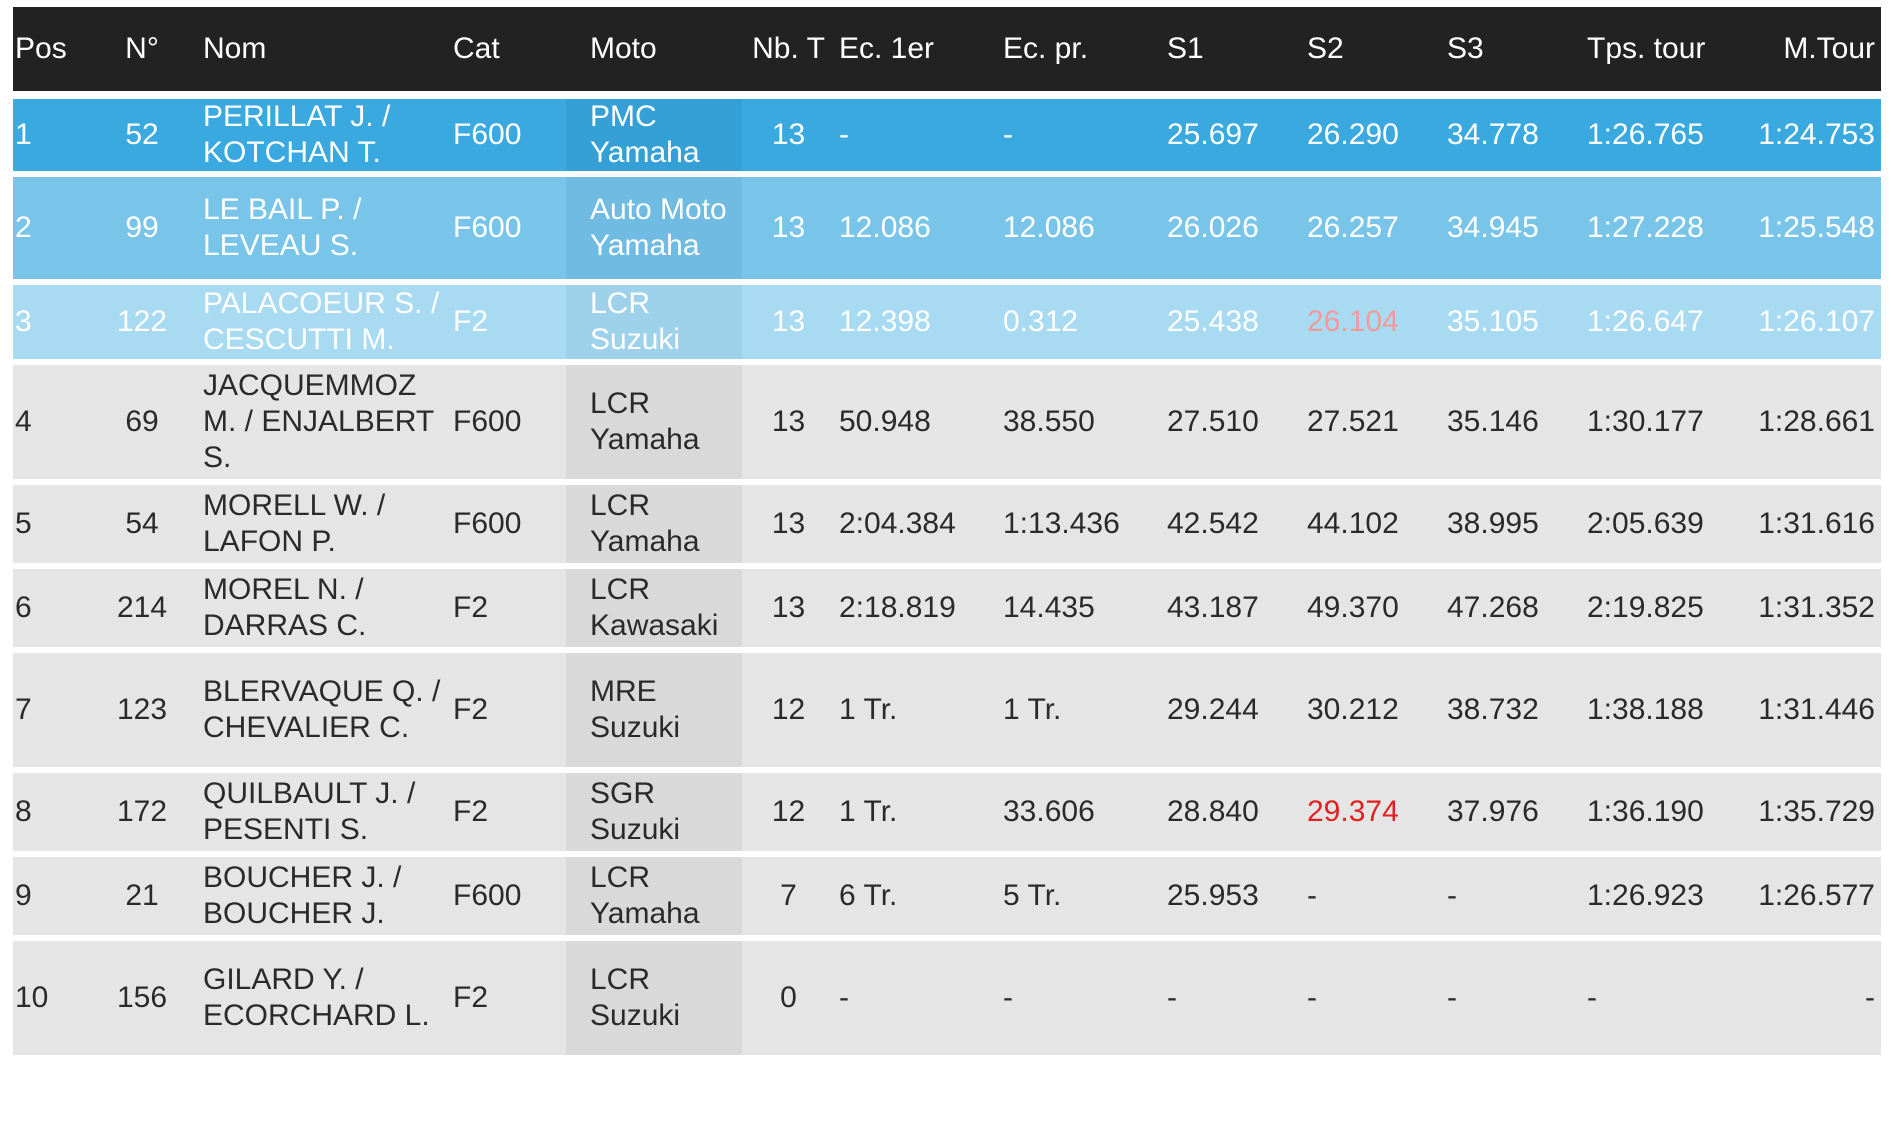 This screenshot has width=1891, height=1144. Describe the element at coordinates (142, 425) in the screenshot. I see `cell-number: 69` at that location.